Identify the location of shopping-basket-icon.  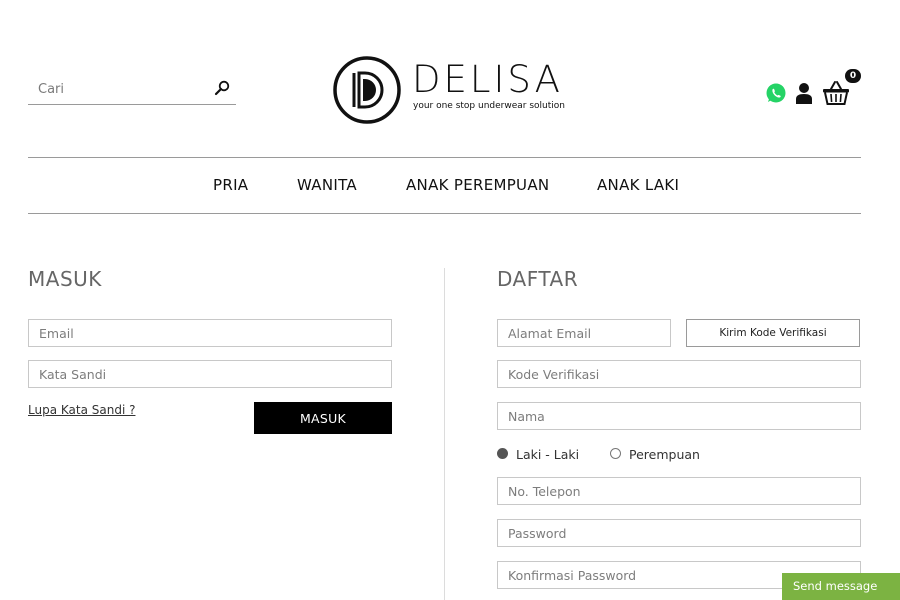
(836, 93).